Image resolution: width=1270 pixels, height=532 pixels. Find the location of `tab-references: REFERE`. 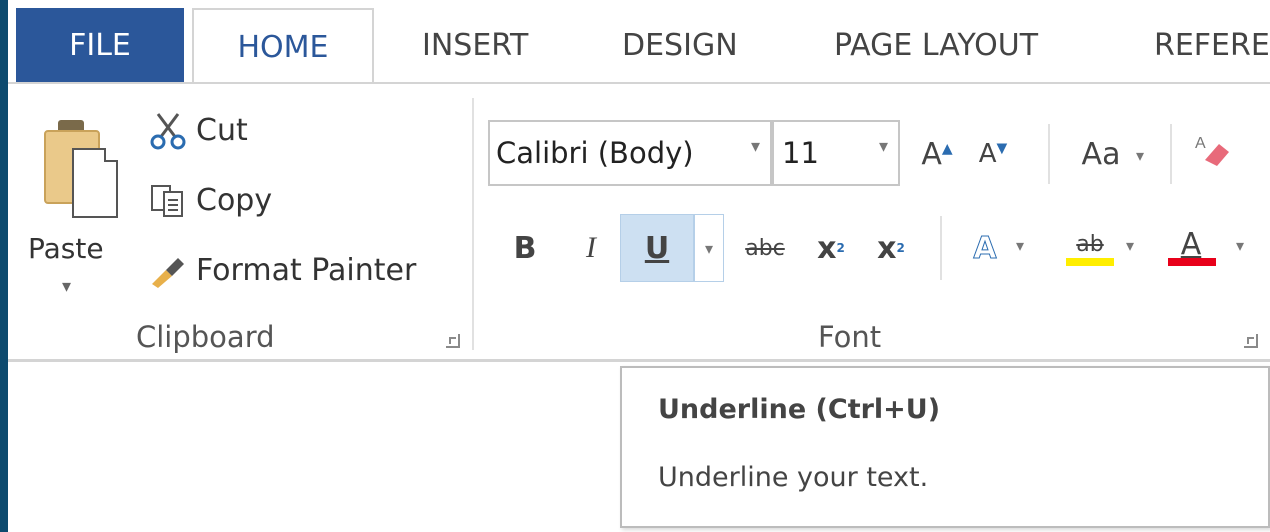

tab-references: REFERE is located at coordinates (1212, 45).